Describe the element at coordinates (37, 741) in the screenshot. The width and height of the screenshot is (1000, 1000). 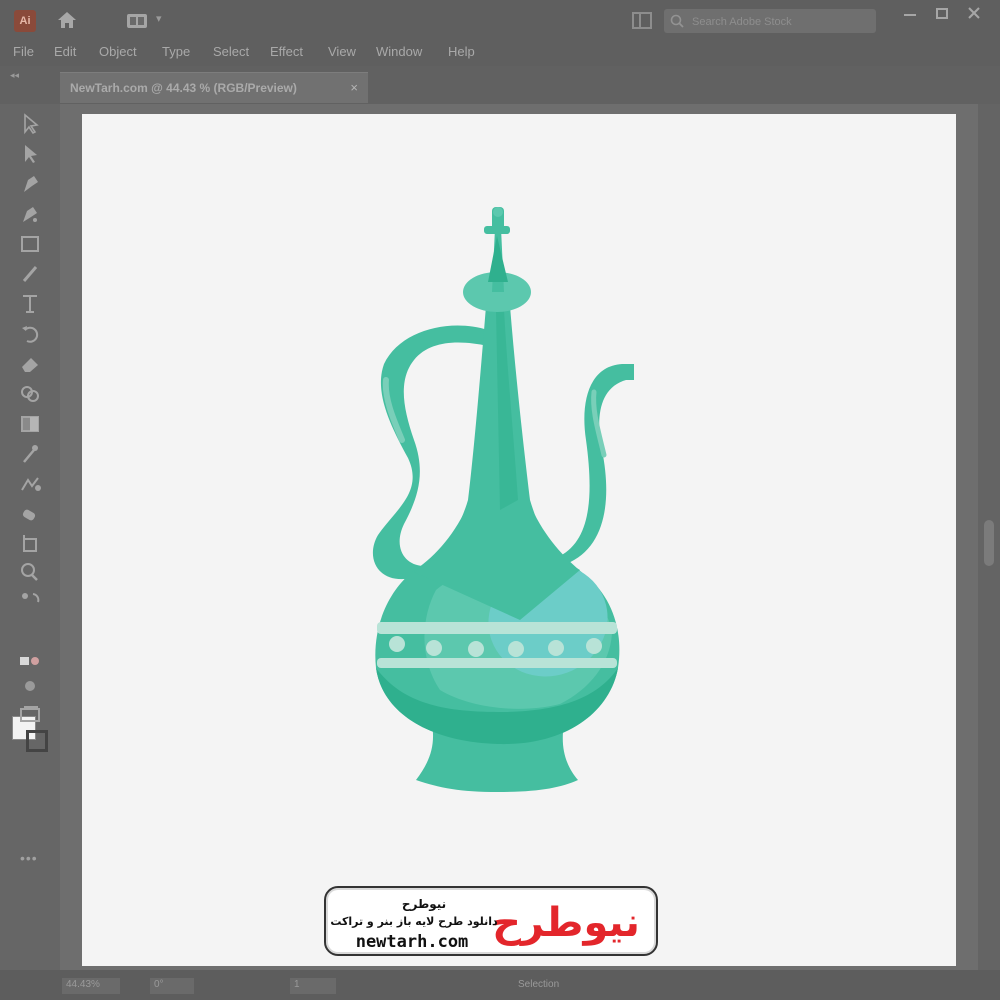
I see `stroke-color-swatch` at that location.